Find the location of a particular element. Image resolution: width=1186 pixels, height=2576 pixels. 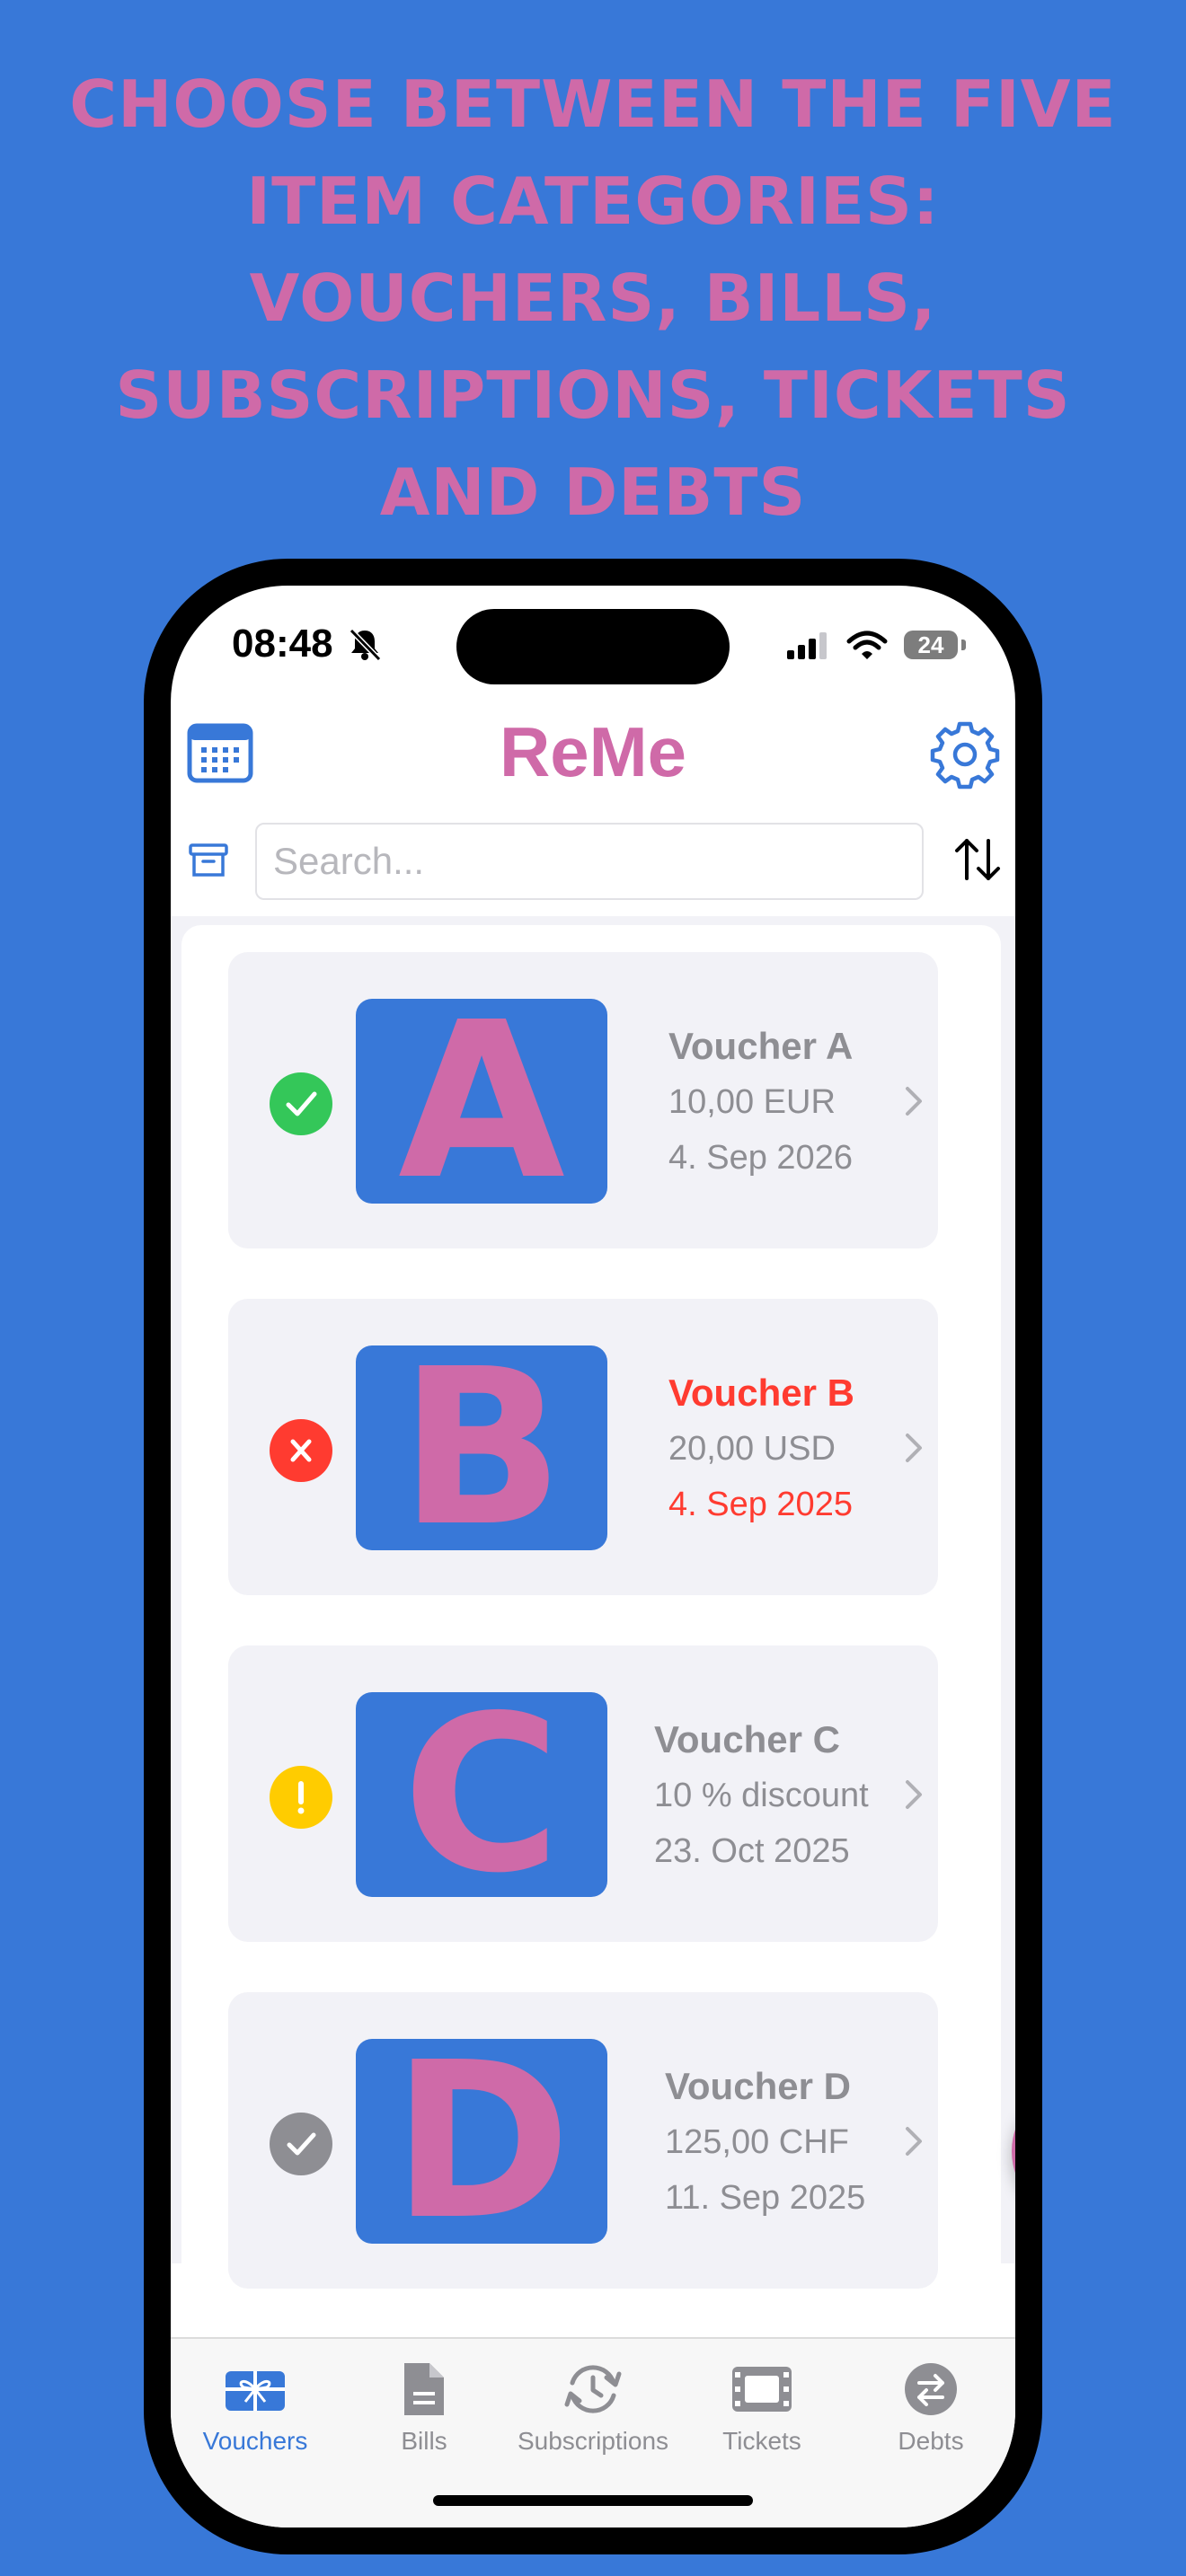

headline-line: CHOOSE BETWEEN THE FIVE is located at coordinates (593, 104).